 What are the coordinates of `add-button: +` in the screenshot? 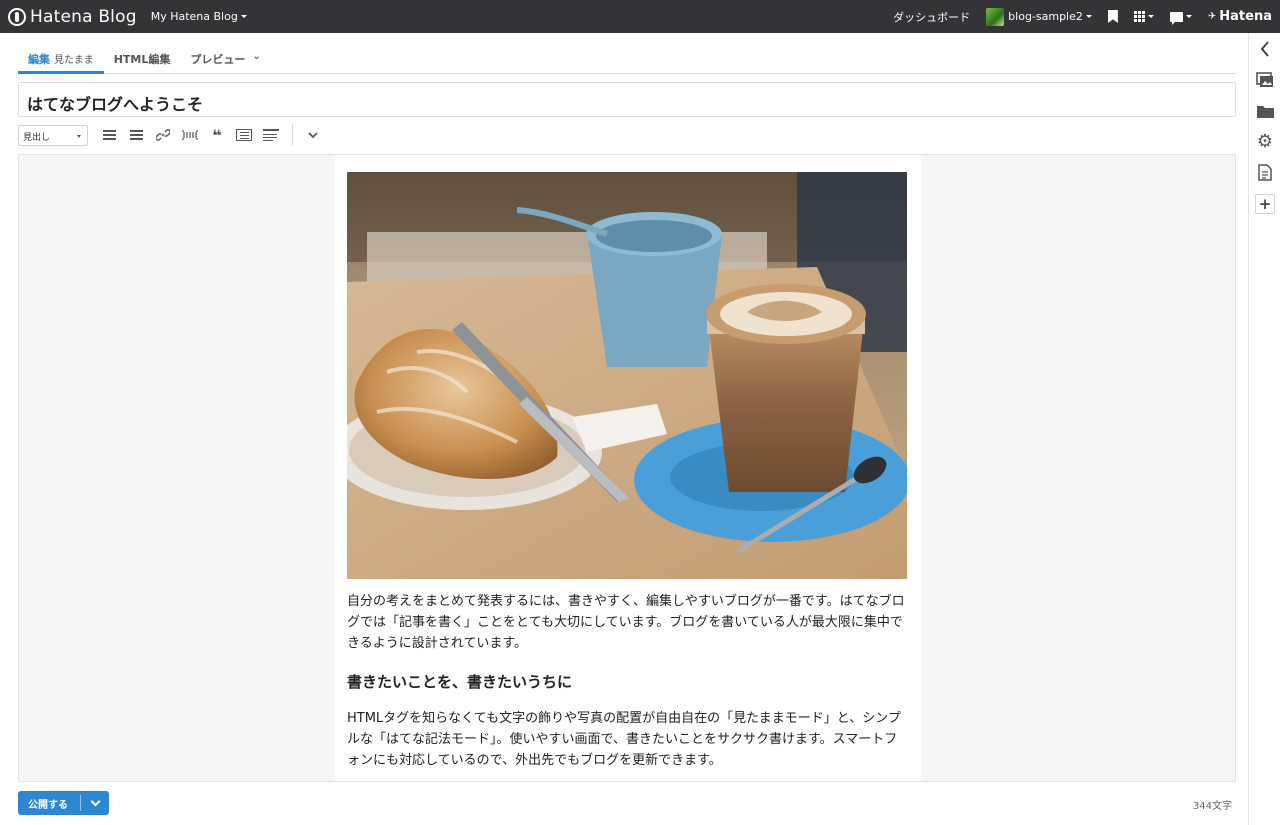 It's located at (1264, 203).